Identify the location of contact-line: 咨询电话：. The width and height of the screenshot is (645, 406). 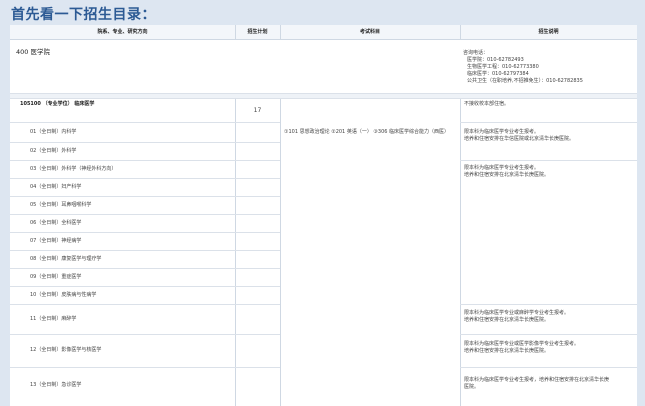
(476, 53).